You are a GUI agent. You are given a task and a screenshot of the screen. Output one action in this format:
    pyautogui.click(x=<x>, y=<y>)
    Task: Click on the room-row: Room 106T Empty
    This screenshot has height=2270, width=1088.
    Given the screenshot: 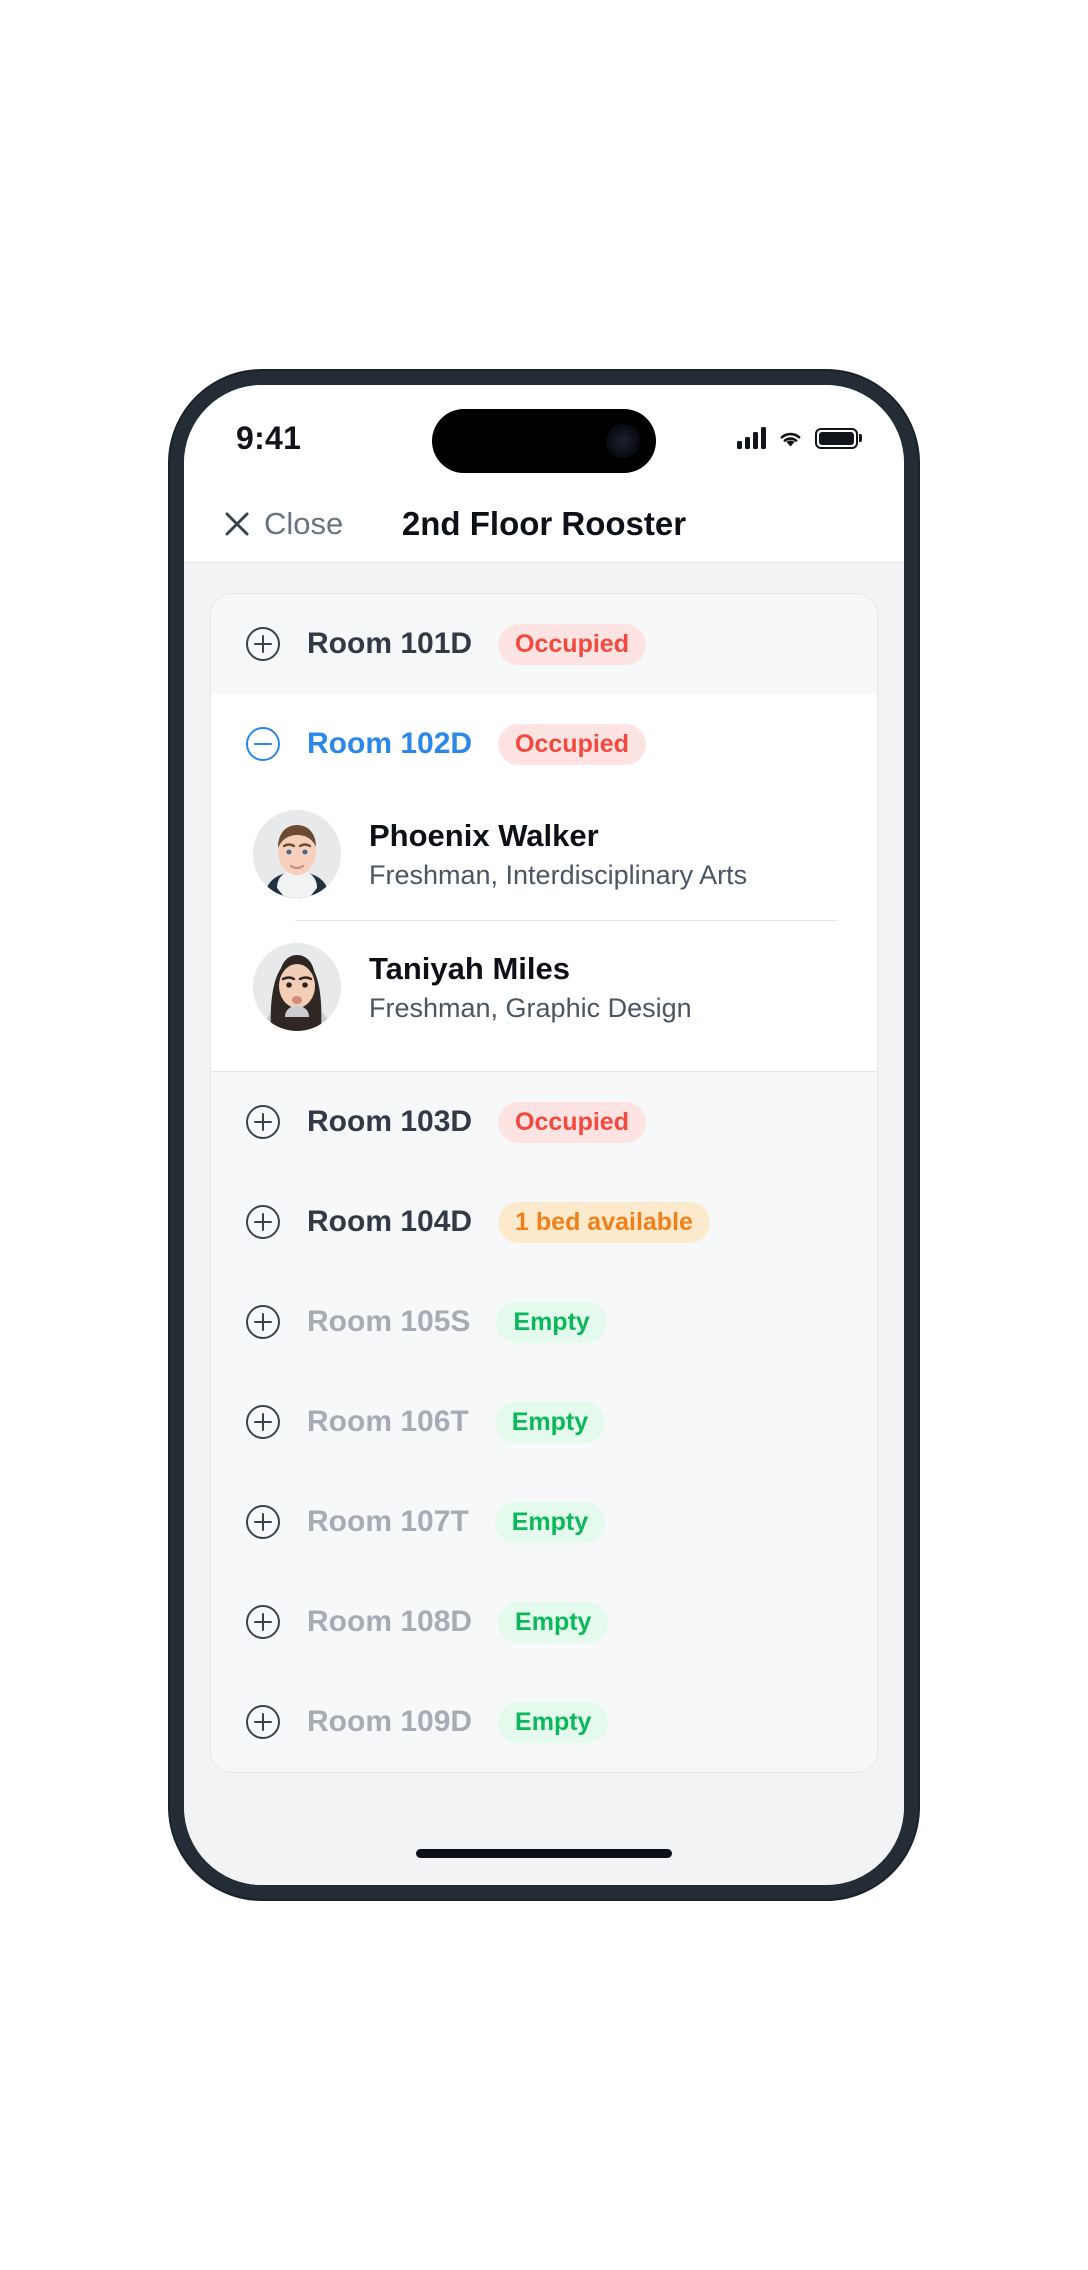 What is the action you would take?
    pyautogui.click(x=544, y=1422)
    